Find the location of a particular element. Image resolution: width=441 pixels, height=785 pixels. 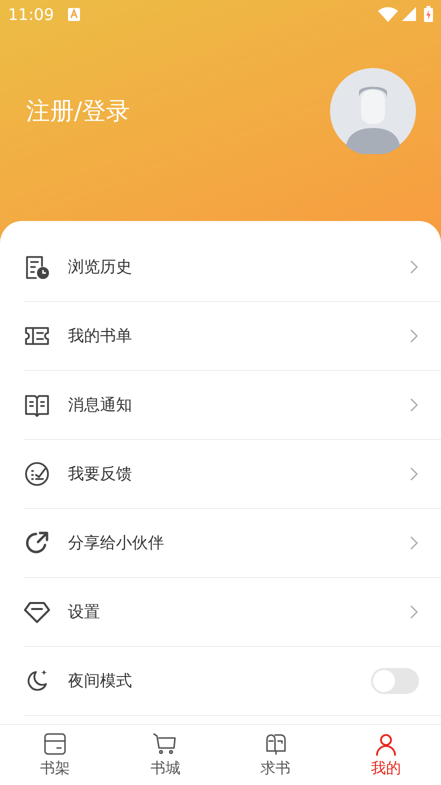

nav-tab: 书城 is located at coordinates (165, 755).